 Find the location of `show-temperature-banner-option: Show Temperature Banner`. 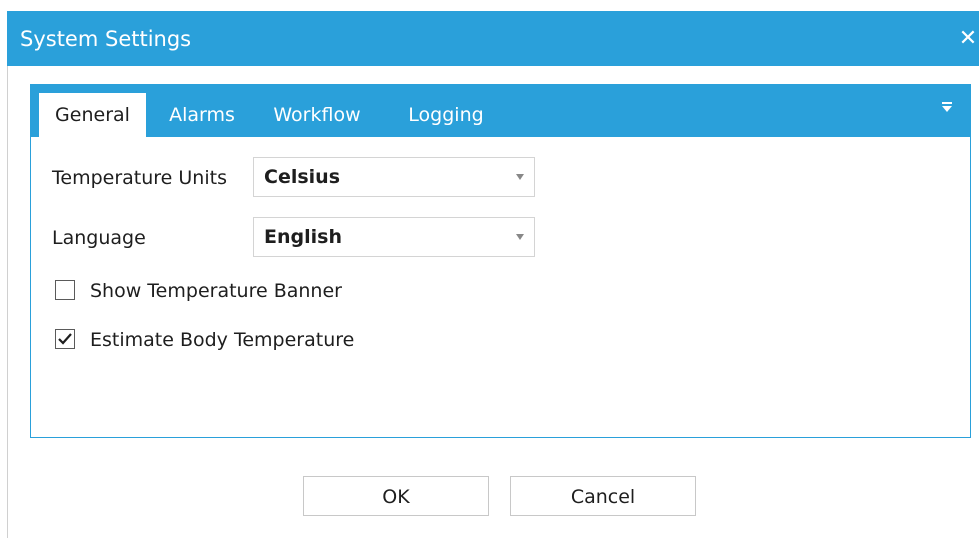

show-temperature-banner-option: Show Temperature Banner is located at coordinates (220, 291).